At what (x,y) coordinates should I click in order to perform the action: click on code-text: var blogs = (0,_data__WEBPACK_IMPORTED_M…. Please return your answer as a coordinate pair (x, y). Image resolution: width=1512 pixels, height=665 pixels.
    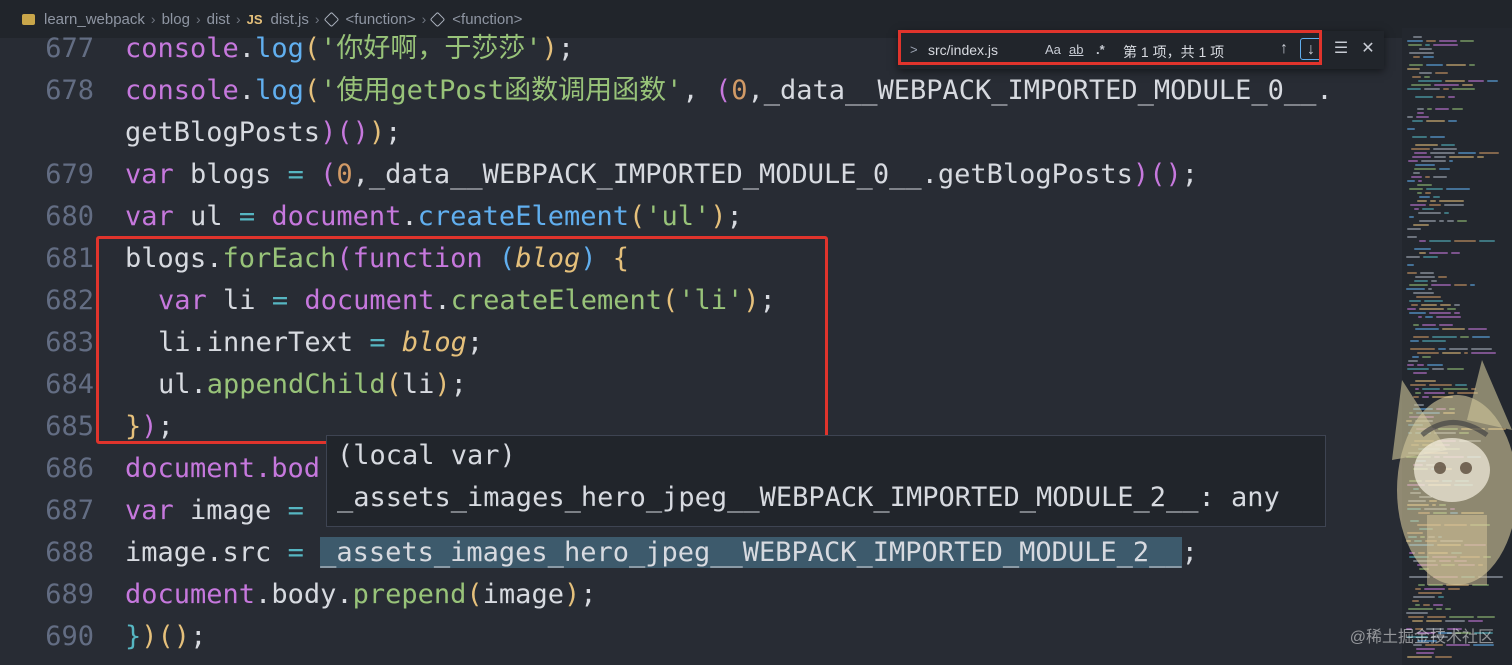
    Looking at the image, I should click on (661, 174).